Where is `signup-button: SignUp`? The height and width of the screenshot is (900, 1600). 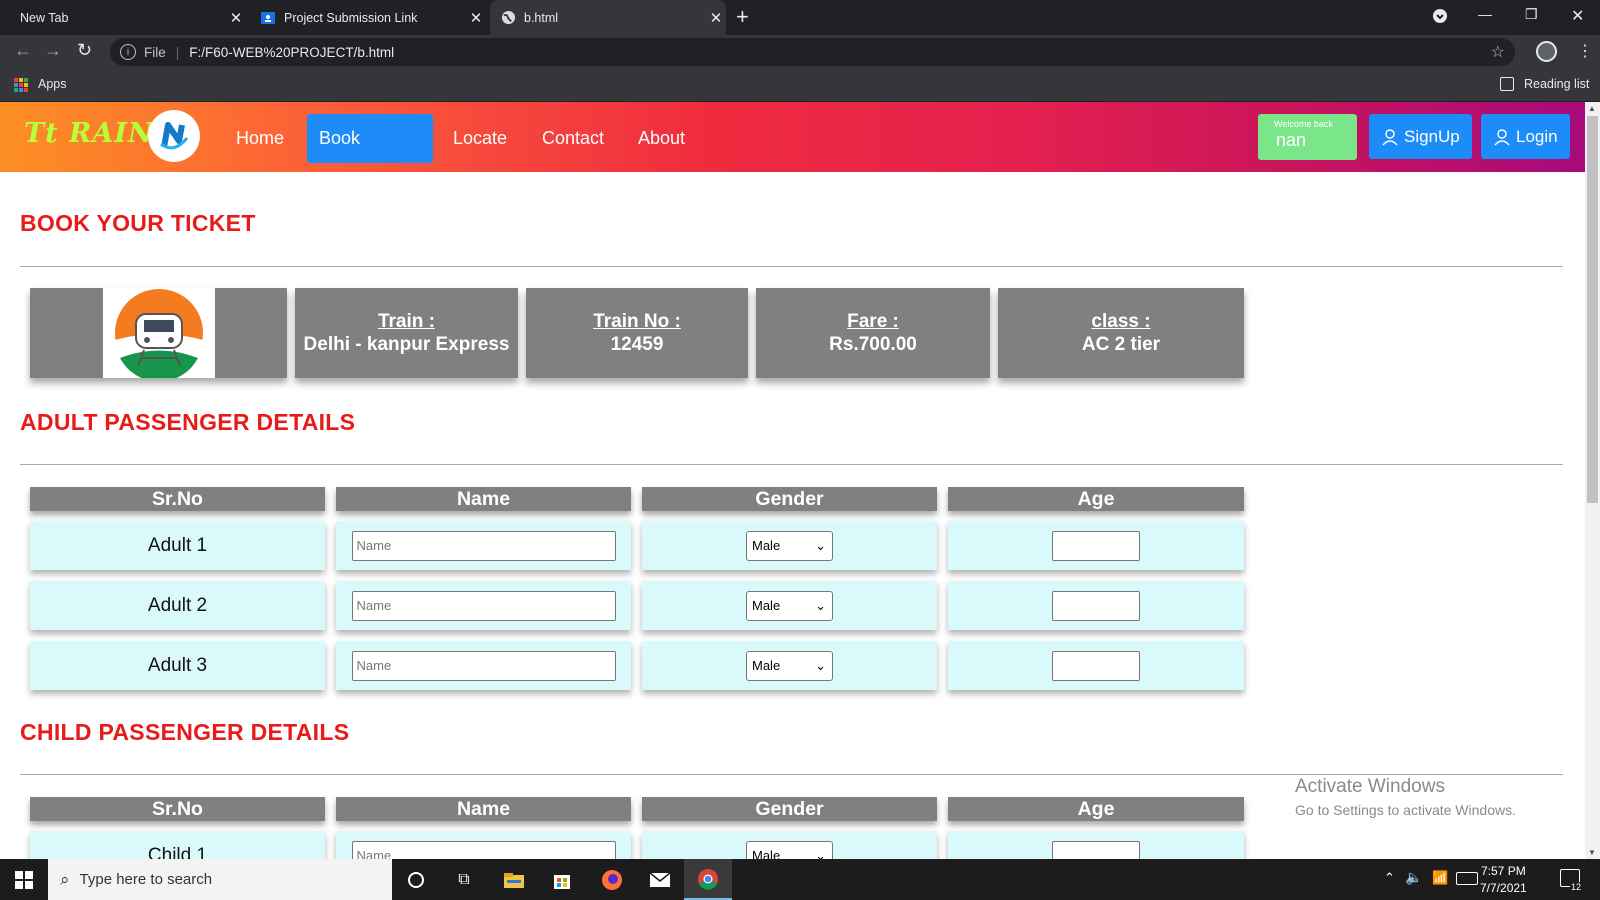 signup-button: SignUp is located at coordinates (1420, 136).